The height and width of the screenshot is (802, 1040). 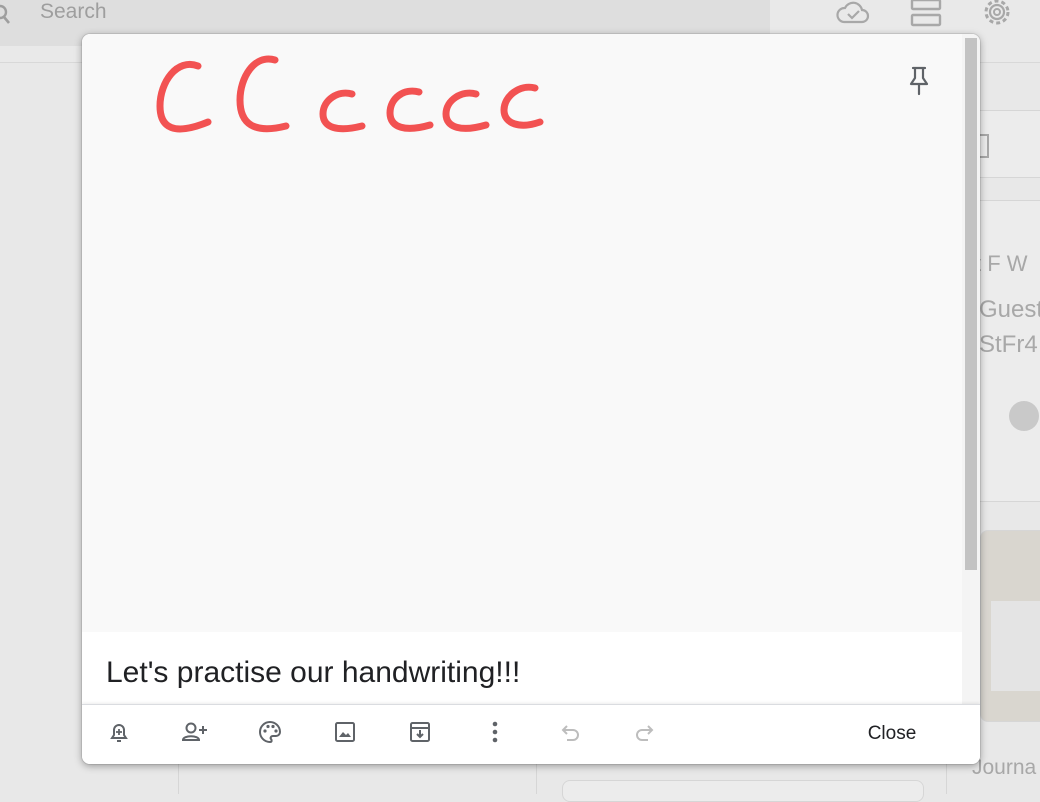 I want to click on background-options-button, so click(x=270, y=734).